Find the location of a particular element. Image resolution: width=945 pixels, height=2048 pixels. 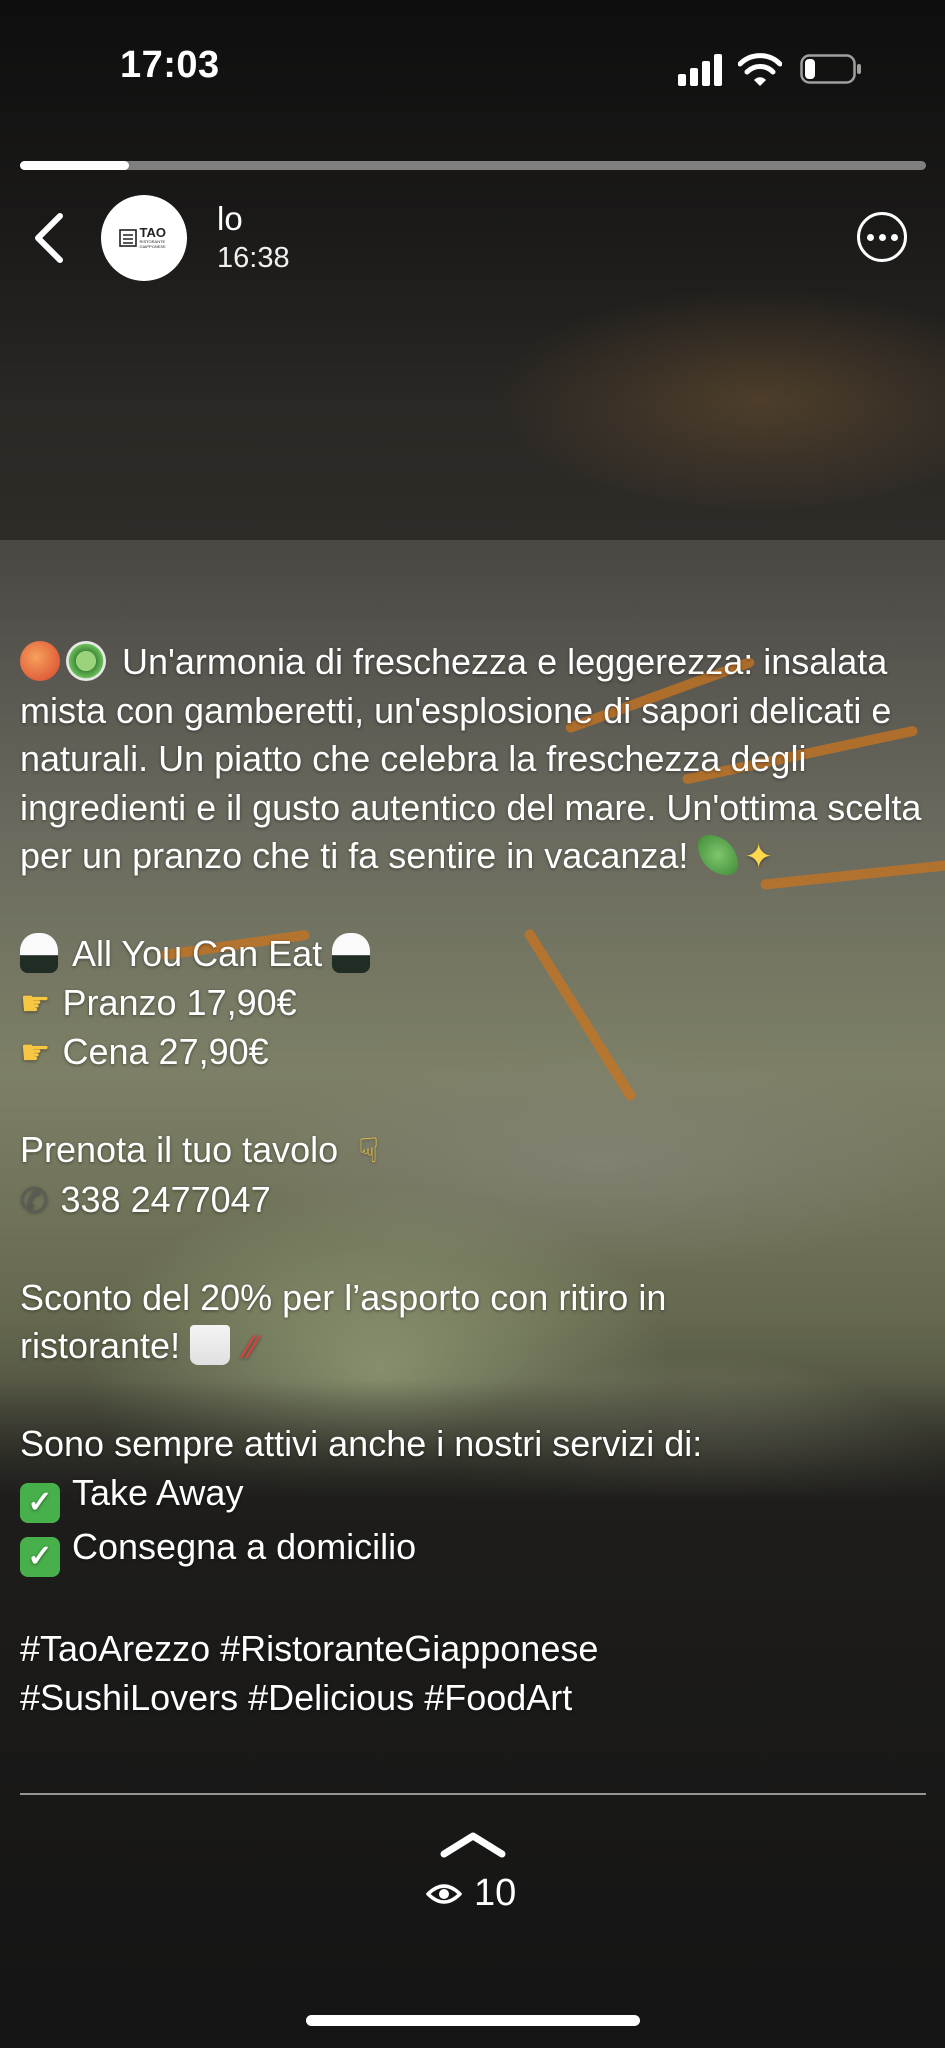

story-progress-fill is located at coordinates (74, 165).